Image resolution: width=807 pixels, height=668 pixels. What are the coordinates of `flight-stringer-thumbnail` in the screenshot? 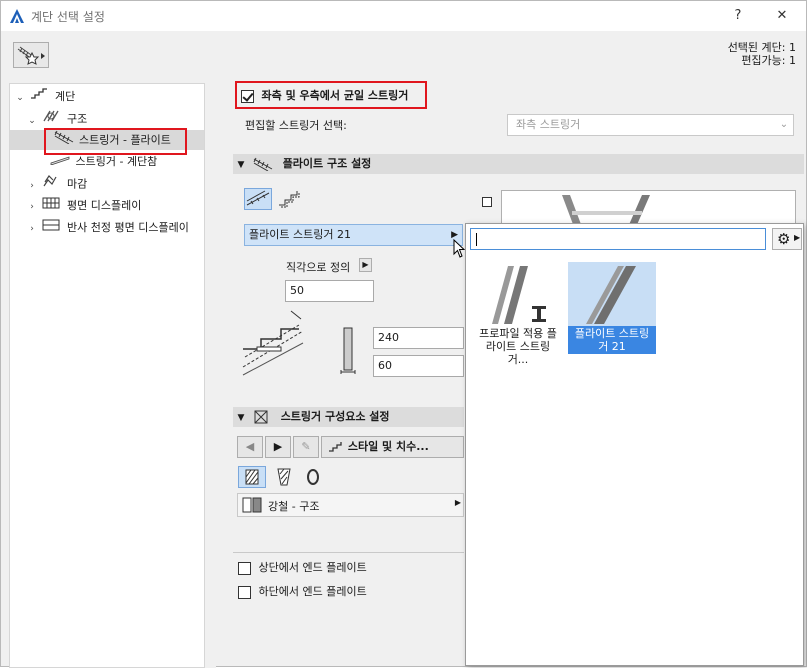 It's located at (612, 294).